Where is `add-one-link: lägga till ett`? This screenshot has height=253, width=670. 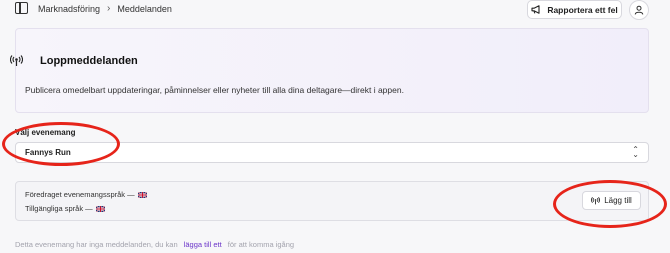 add-one-link: lägga till ett is located at coordinates (203, 244).